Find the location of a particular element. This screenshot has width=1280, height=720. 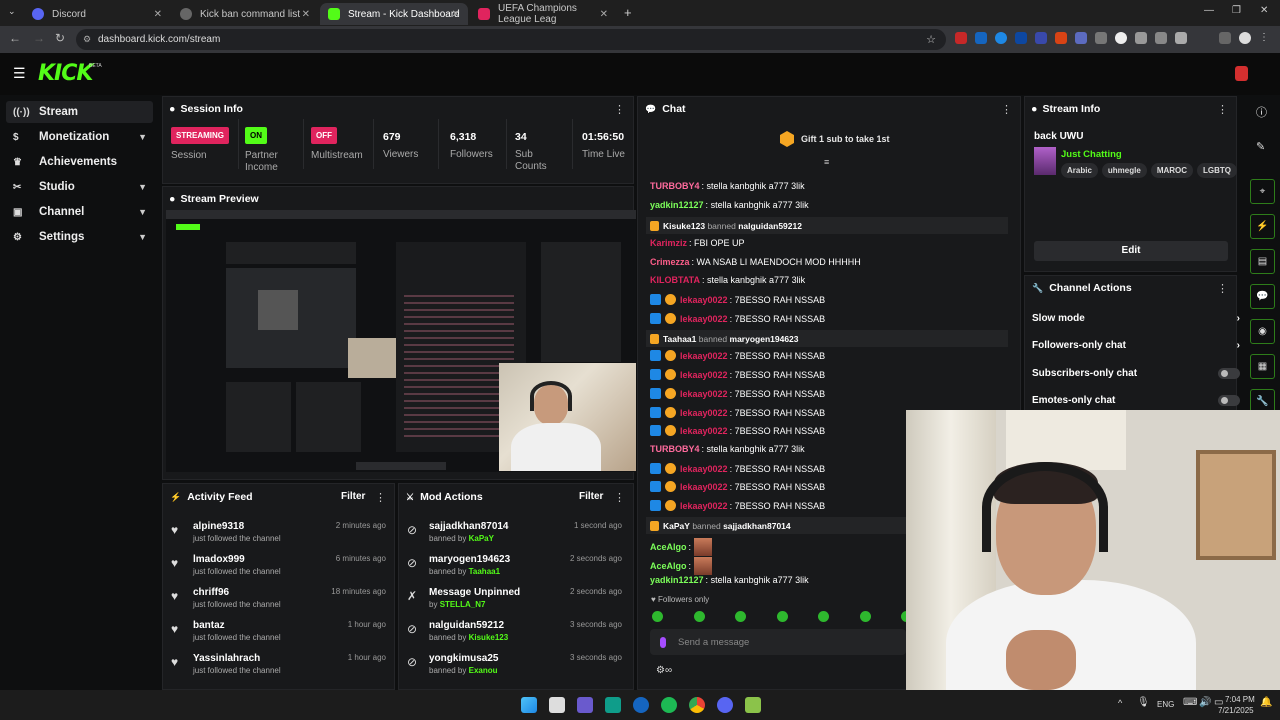

sidebar-item-monetization: $ Monetization ▼ is located at coordinates (79, 137).